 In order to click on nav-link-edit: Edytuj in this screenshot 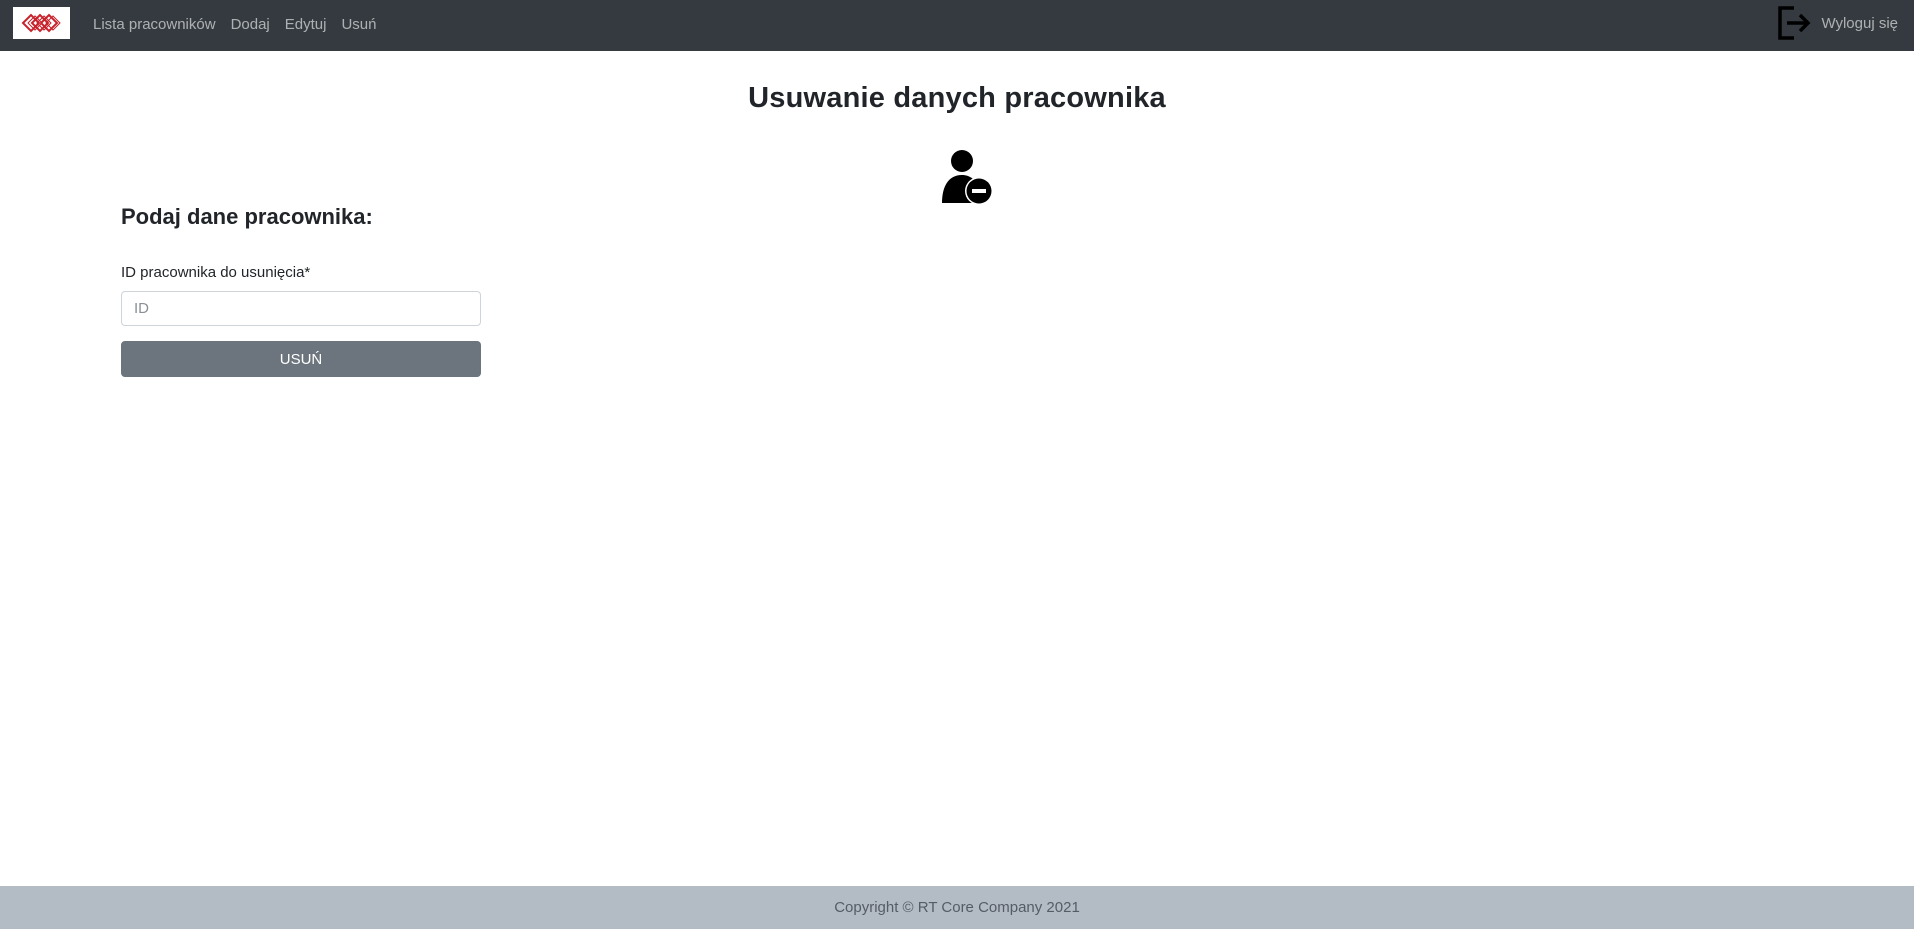, I will do `click(306, 24)`.